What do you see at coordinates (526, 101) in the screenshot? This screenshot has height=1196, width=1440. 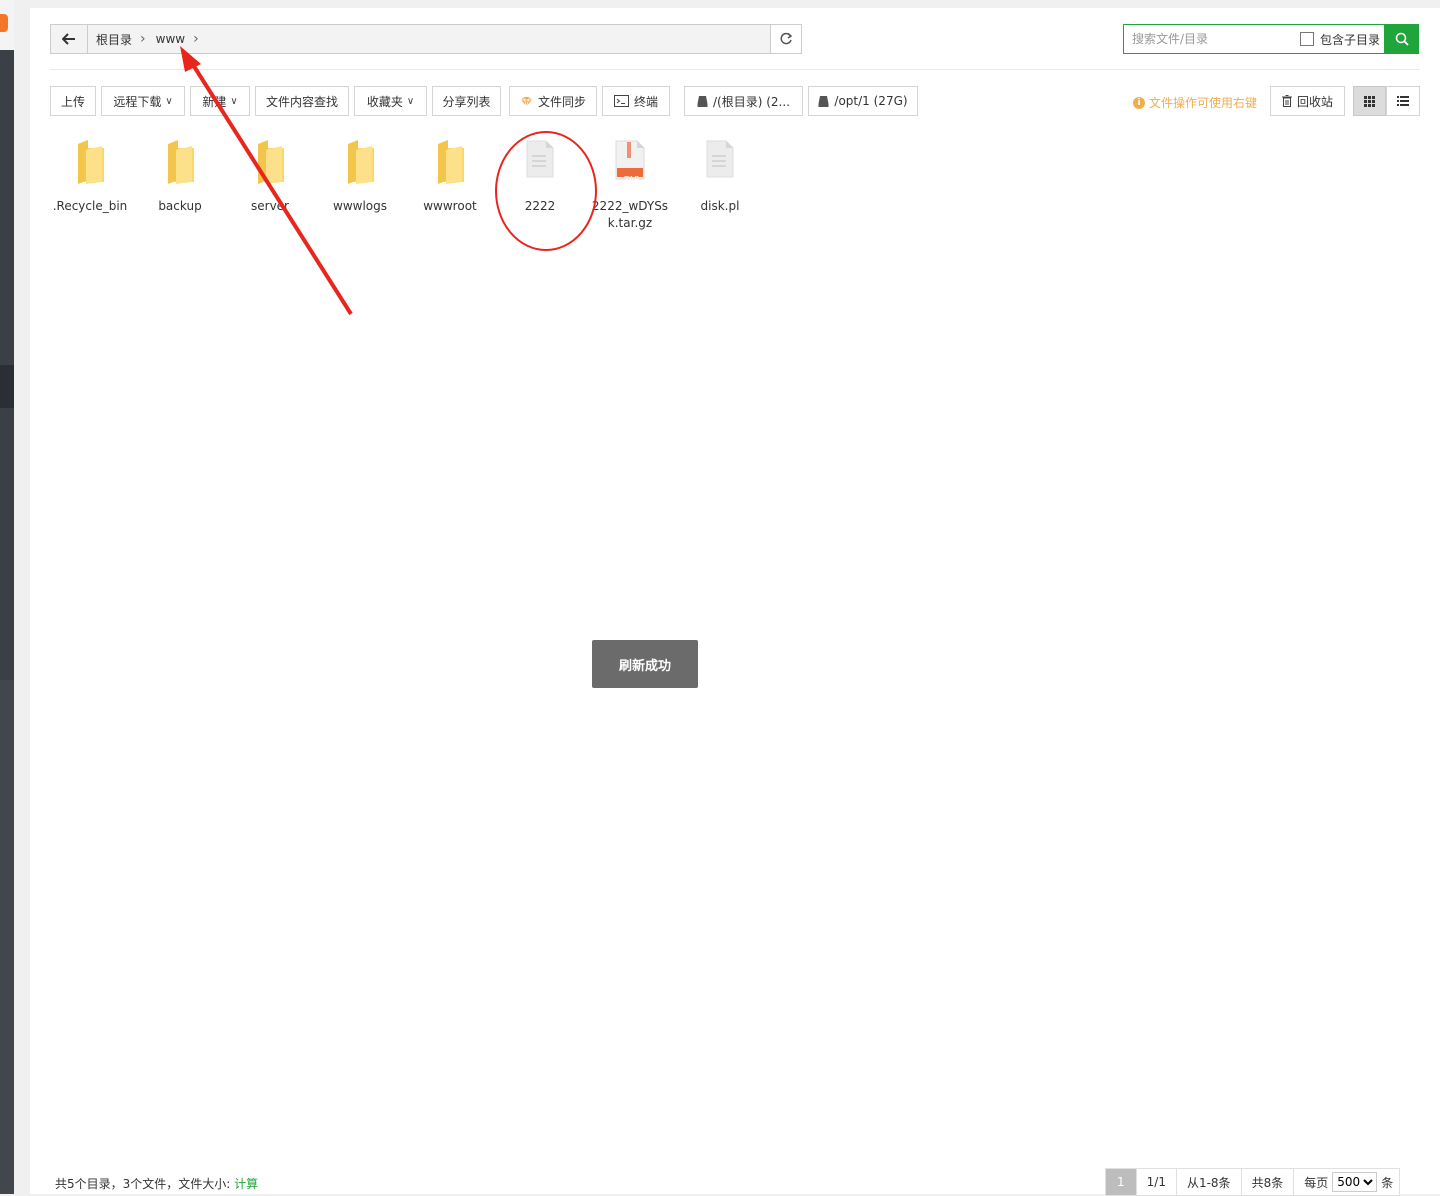 I see `diamond-icon` at bounding box center [526, 101].